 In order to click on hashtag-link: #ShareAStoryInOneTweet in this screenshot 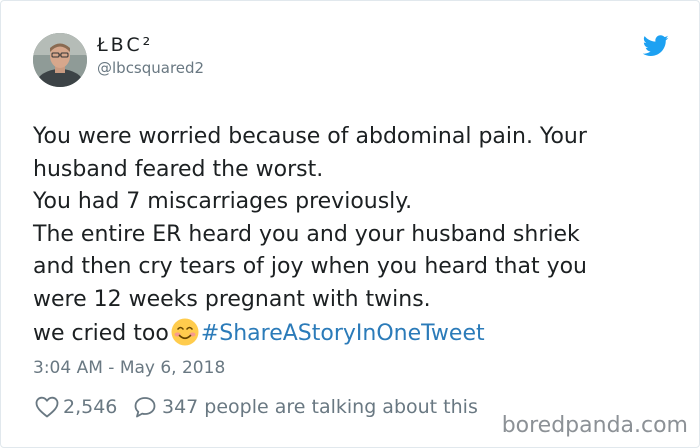, I will do `click(343, 333)`.